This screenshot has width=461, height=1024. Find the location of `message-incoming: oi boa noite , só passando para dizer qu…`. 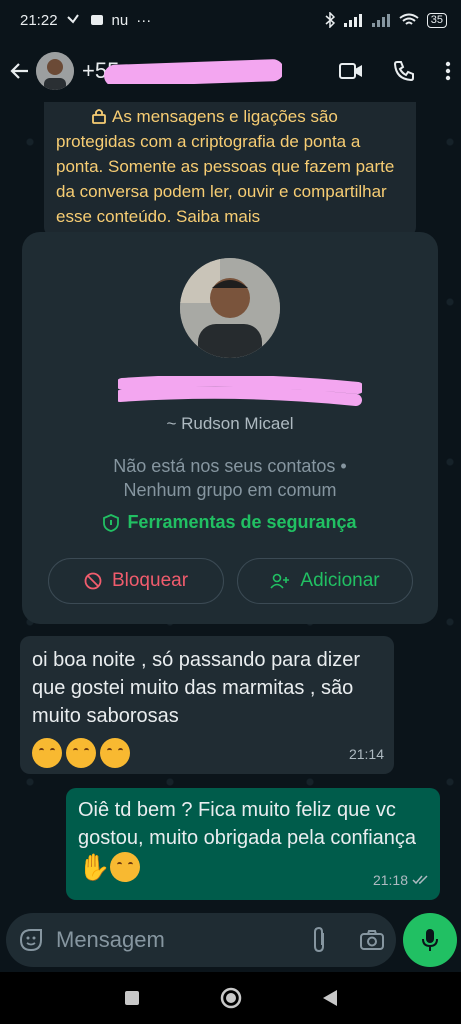

message-incoming: oi boa noite , só passando para dizer qu… is located at coordinates (207, 705).